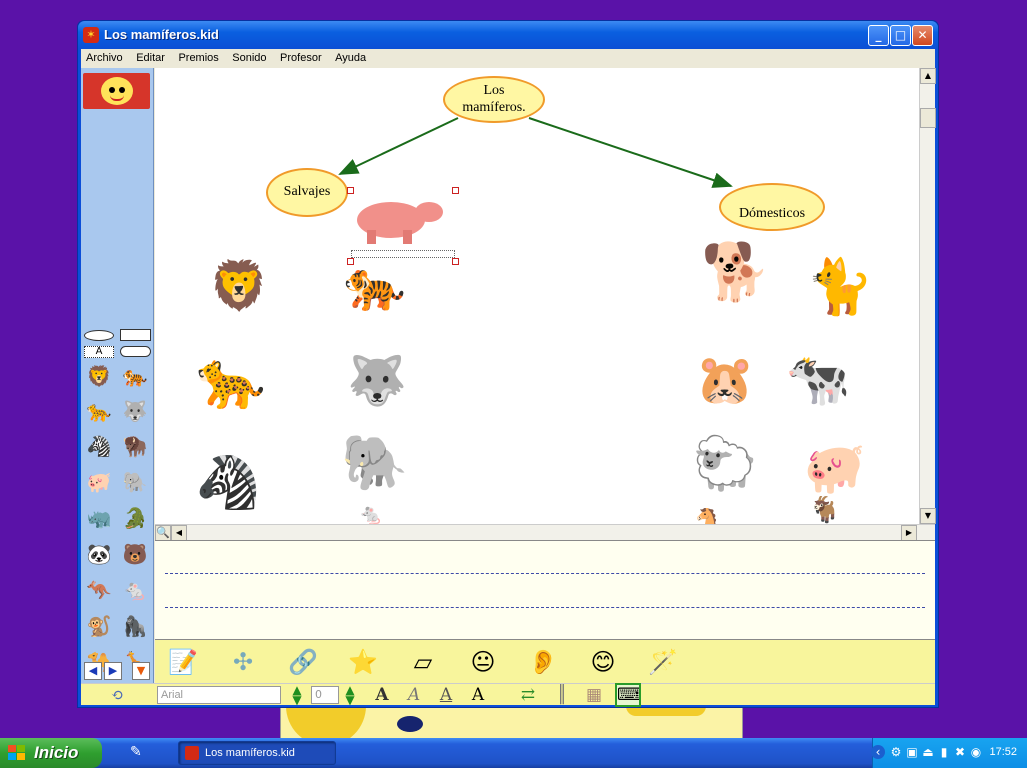 The width and height of the screenshot is (1027, 768). Describe the element at coordinates (922, 35) in the screenshot. I see `close-button: ✕` at that location.